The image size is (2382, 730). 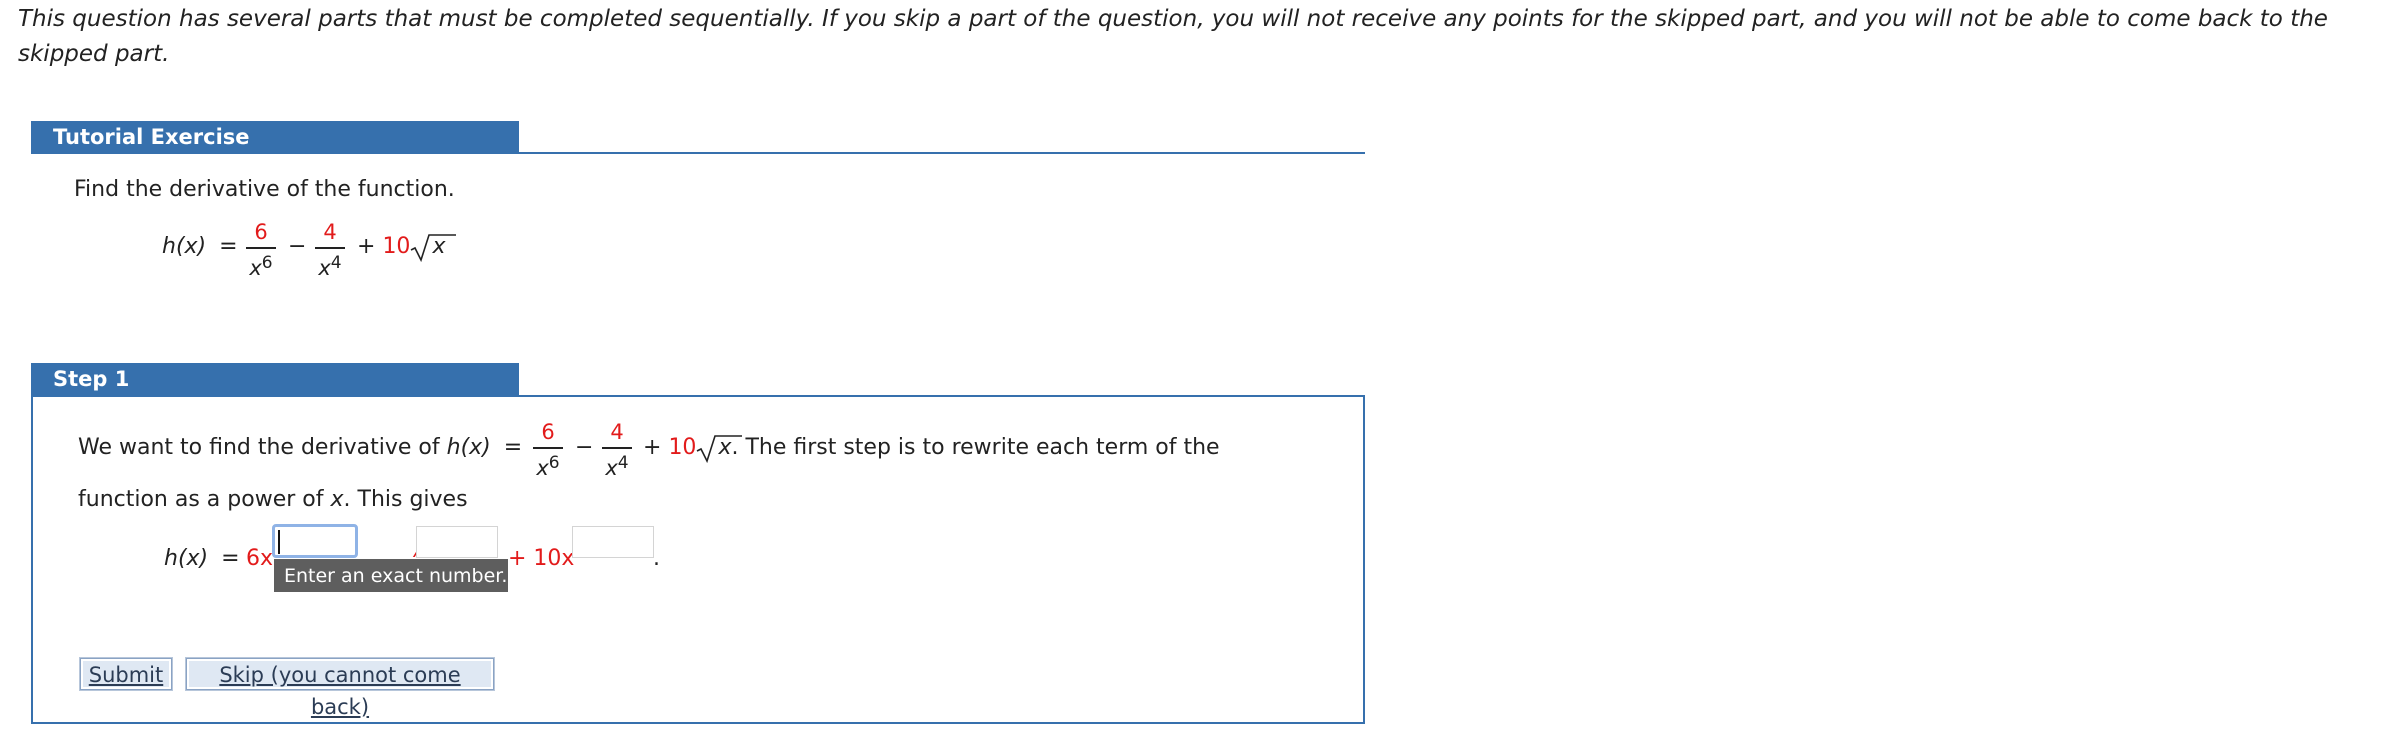 I want to click on sqrt-coefficient: 10, so click(x=396, y=246).